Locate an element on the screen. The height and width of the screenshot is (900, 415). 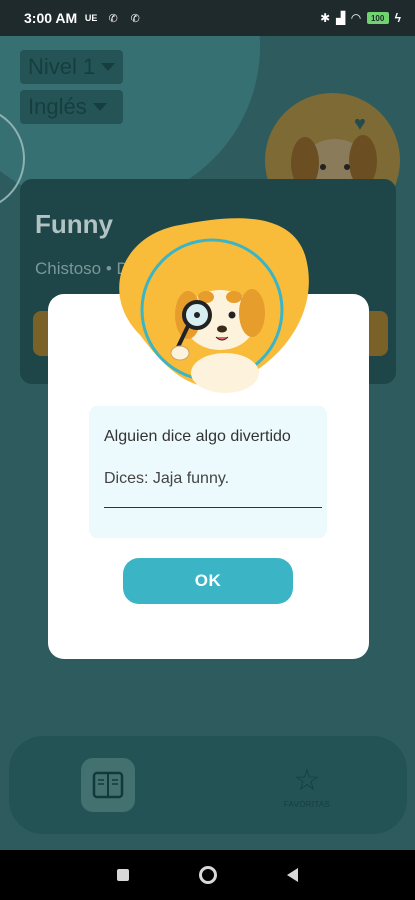
ok-button: OK is located at coordinates (208, 581).